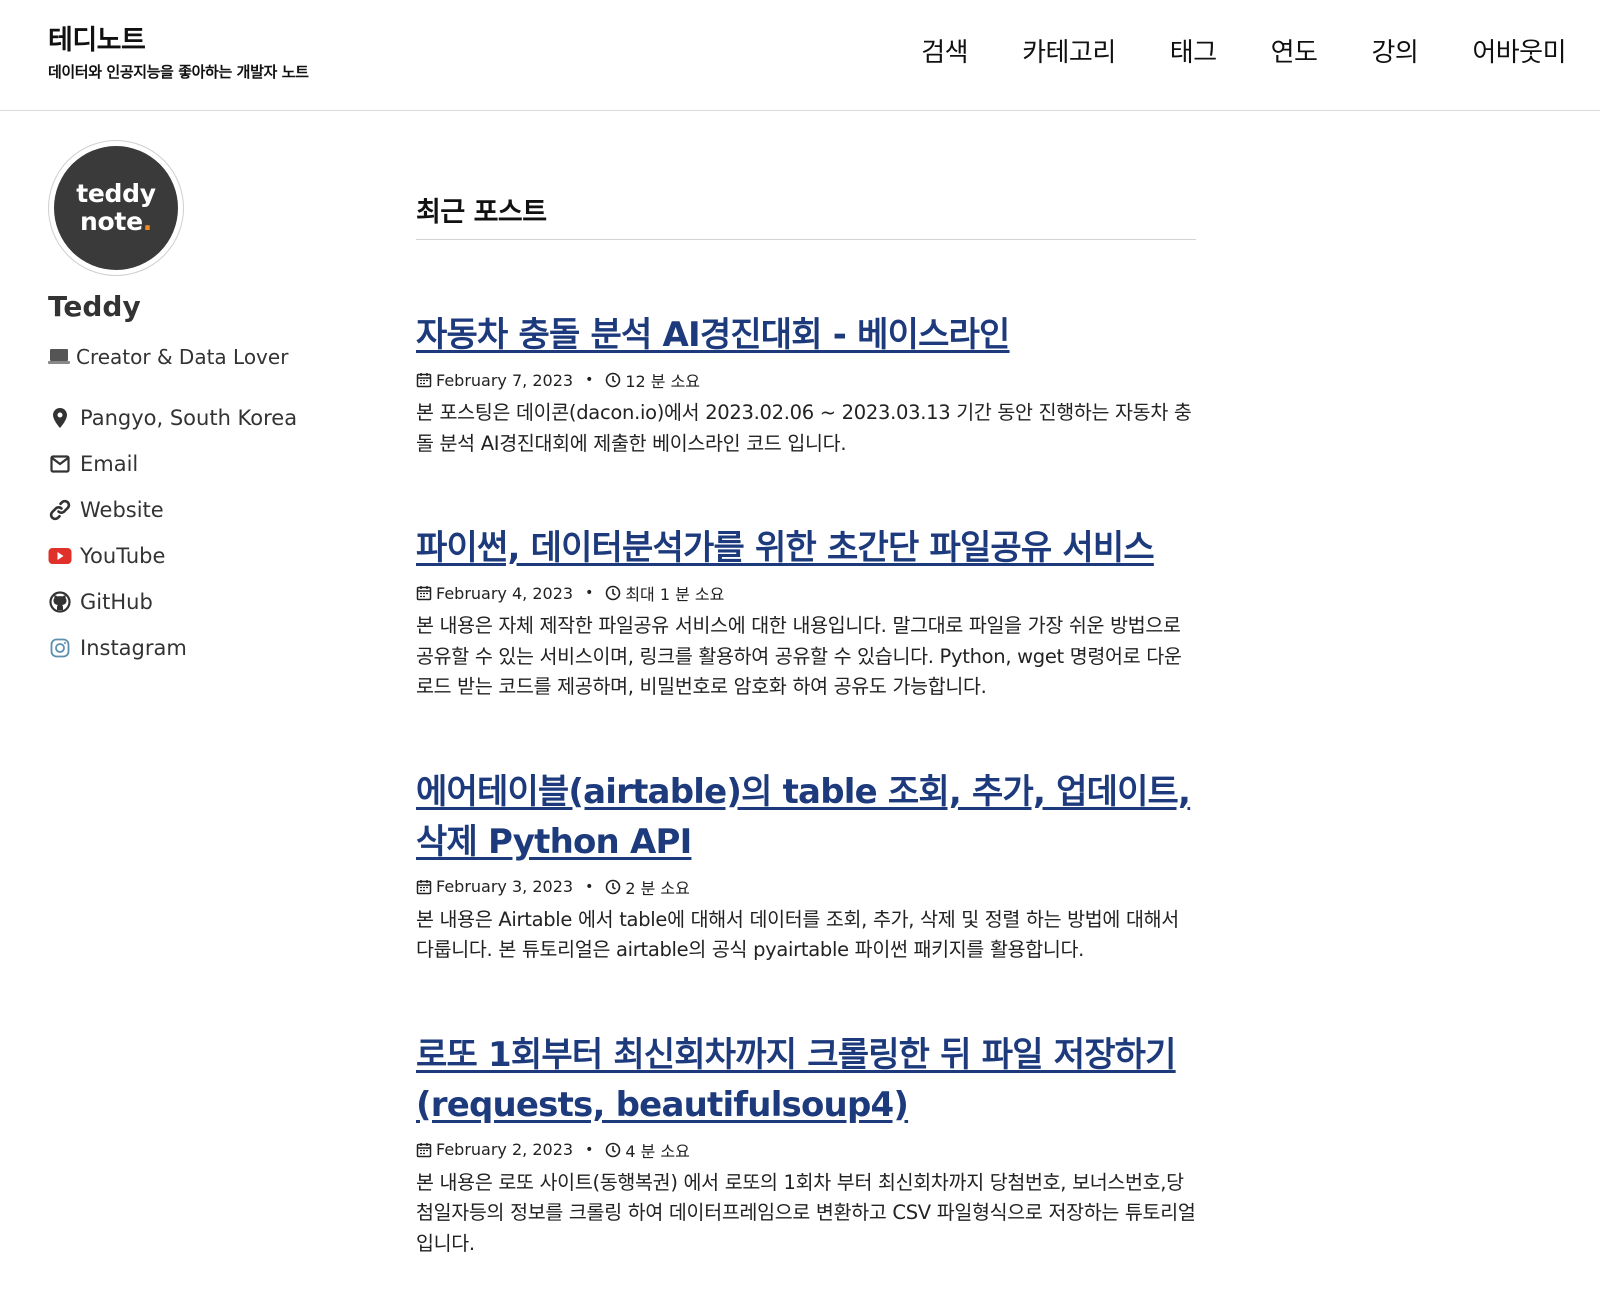  I want to click on author-link-website-label: Website, so click(122, 510).